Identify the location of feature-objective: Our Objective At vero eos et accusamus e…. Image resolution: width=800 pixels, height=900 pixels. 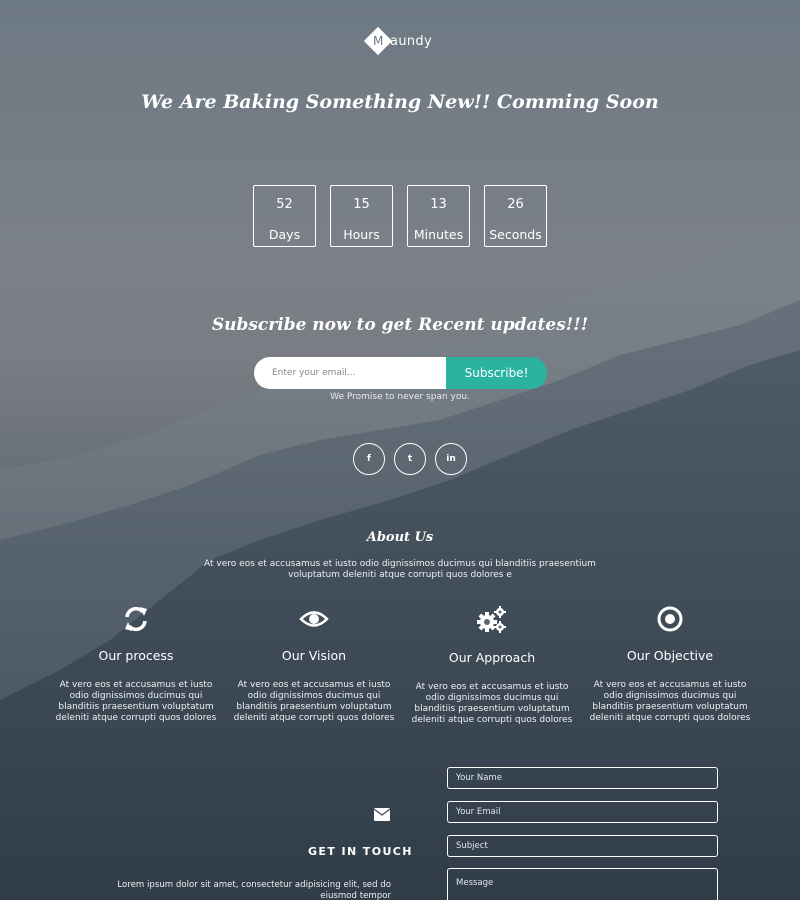
(670, 664).